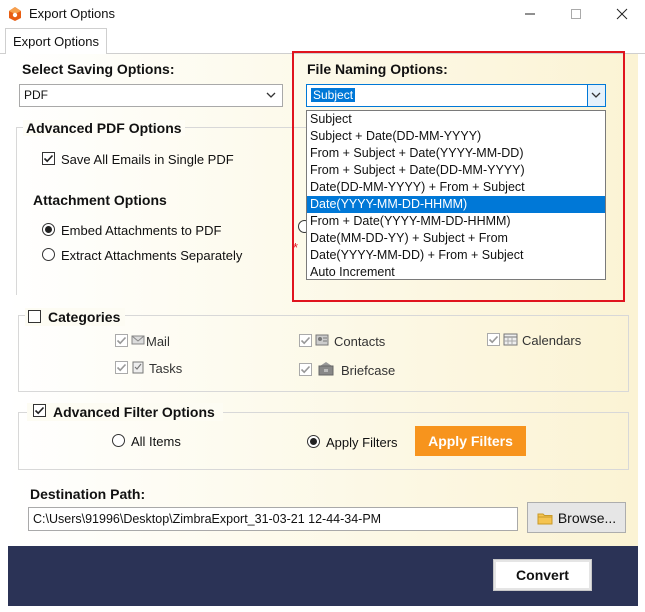 This screenshot has width=645, height=612. What do you see at coordinates (166, 368) in the screenshot?
I see `tasks-label: Tasks` at bounding box center [166, 368].